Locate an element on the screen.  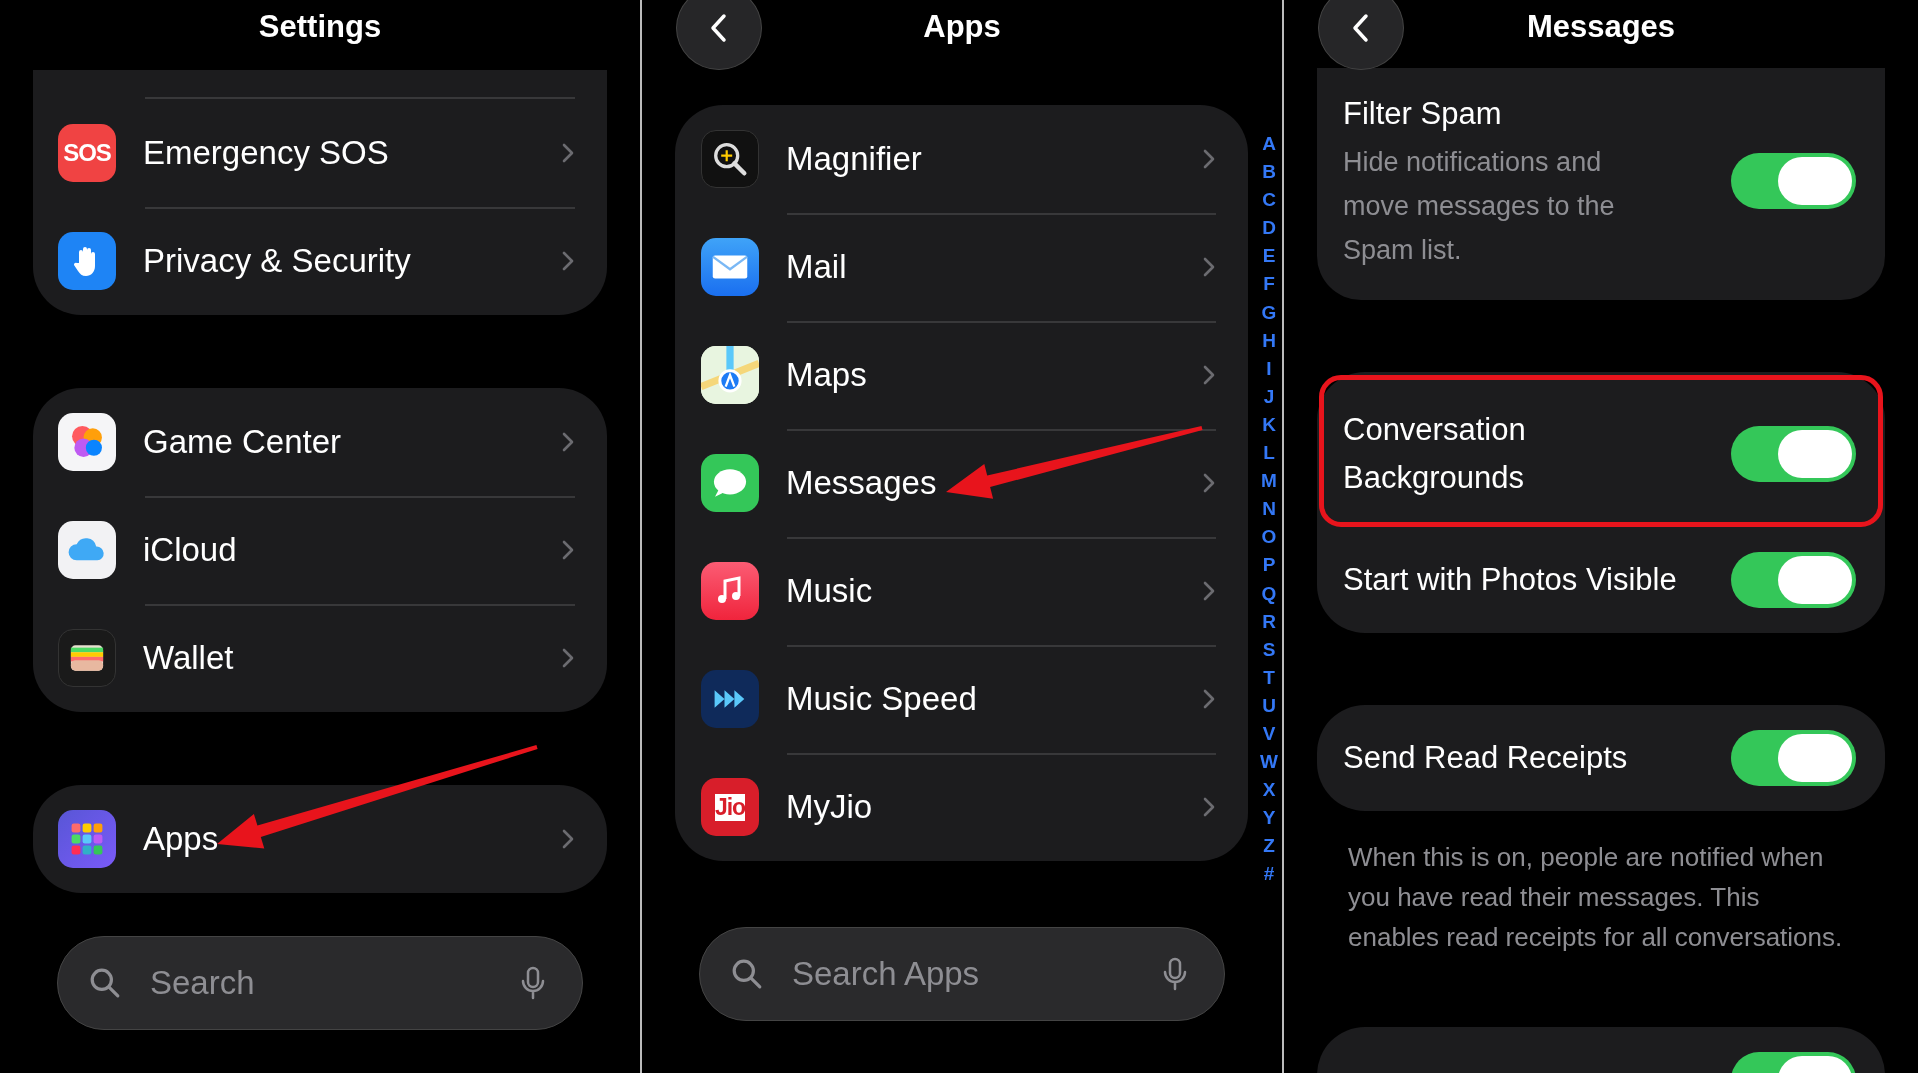
row-label: Apps is located at coordinates (181, 839).